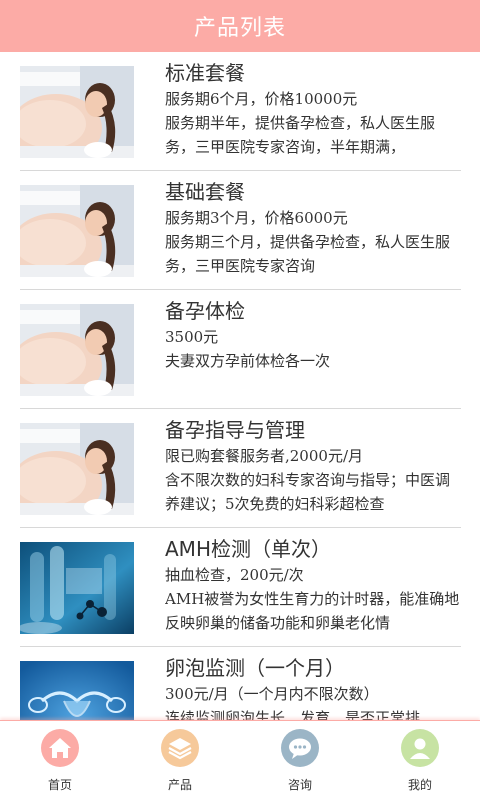 This screenshot has height=800, width=480. Describe the element at coordinates (59, 785) in the screenshot. I see `tab-label: 首页` at that location.